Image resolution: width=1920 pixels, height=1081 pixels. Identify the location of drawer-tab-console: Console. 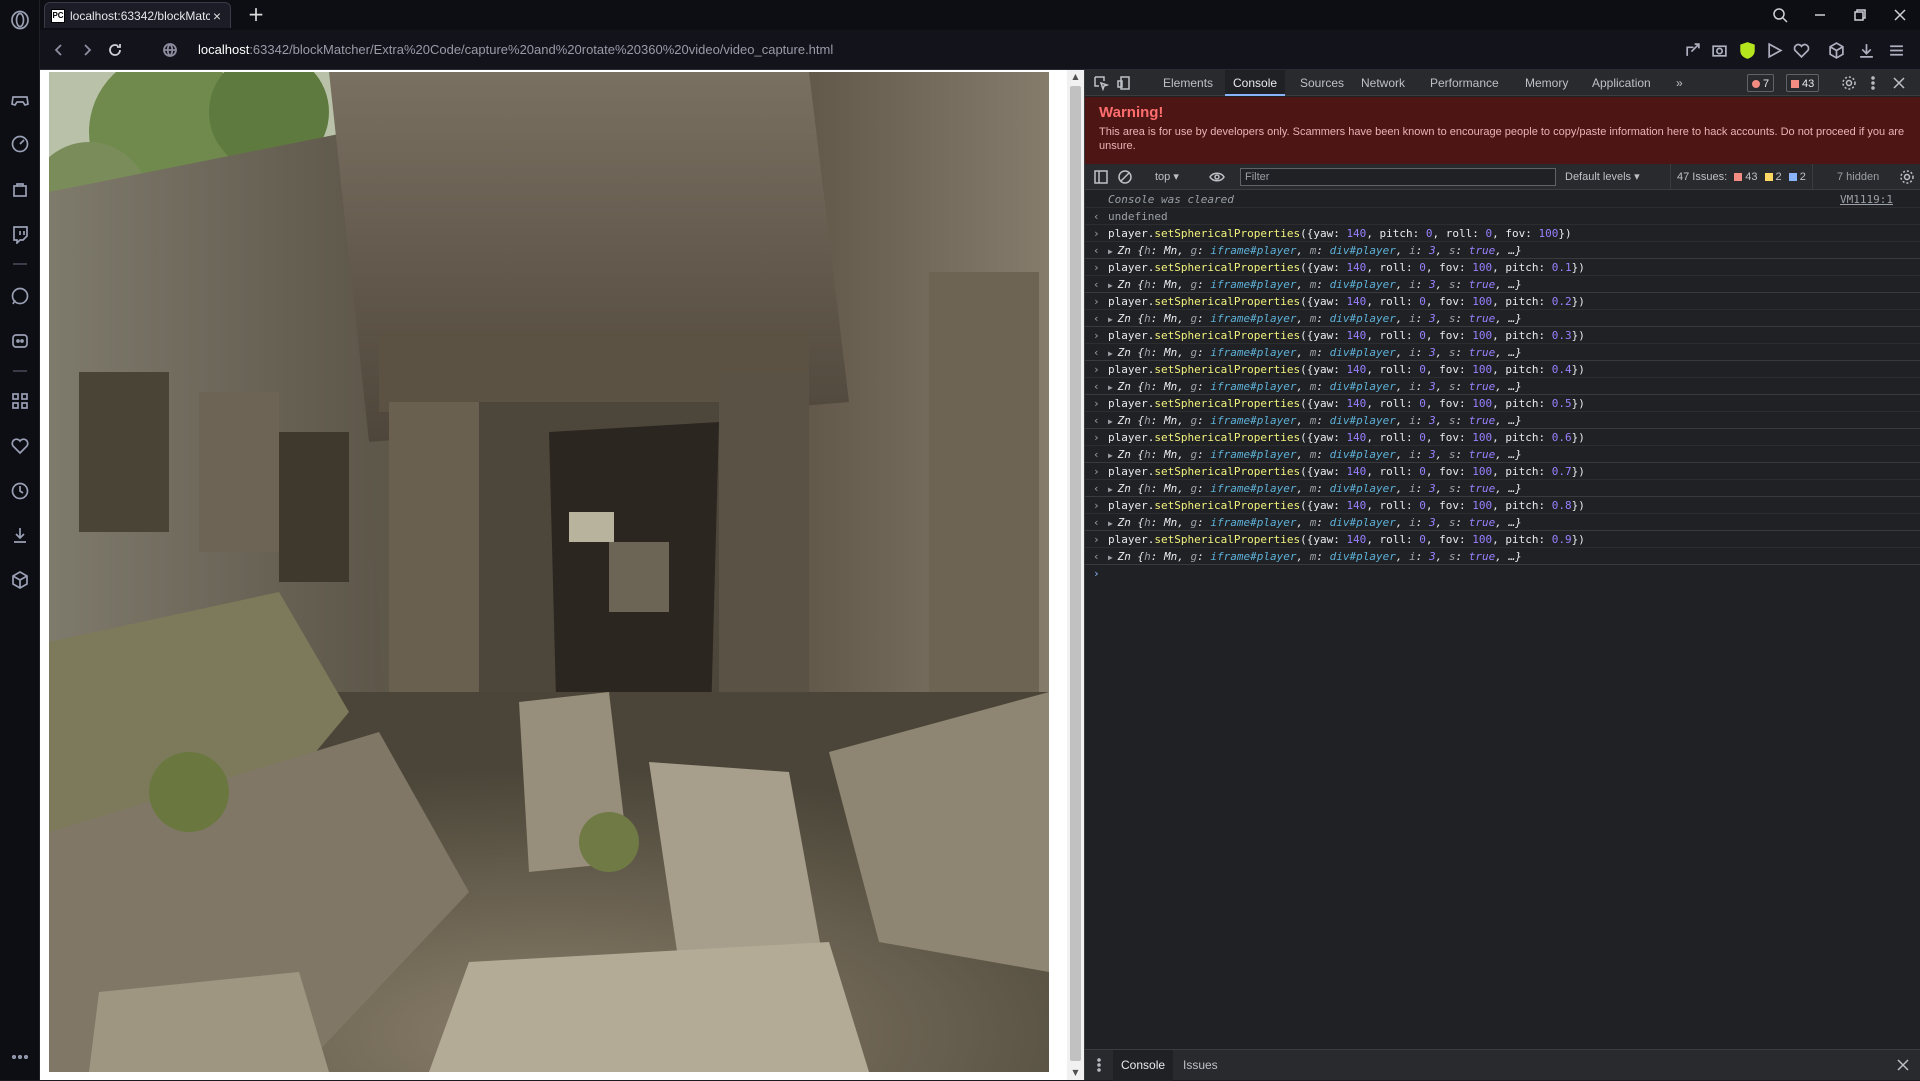
(1143, 1065).